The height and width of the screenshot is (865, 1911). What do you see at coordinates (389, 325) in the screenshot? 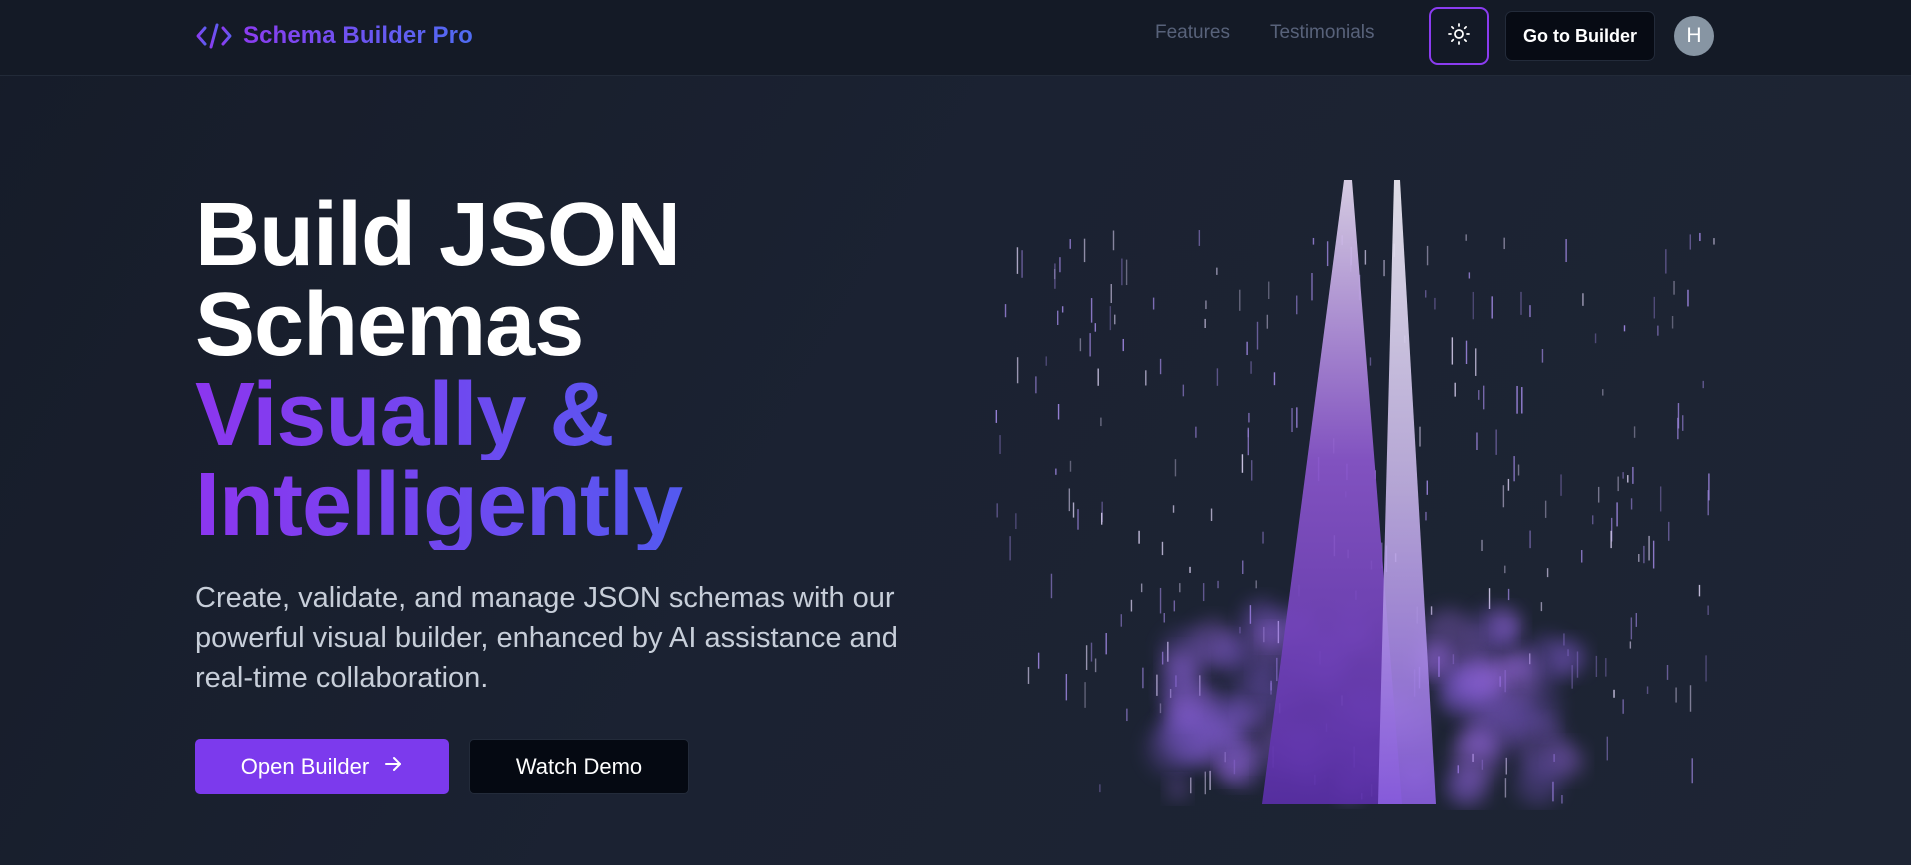
I see `hero-title-line-2: Schemas` at bounding box center [389, 325].